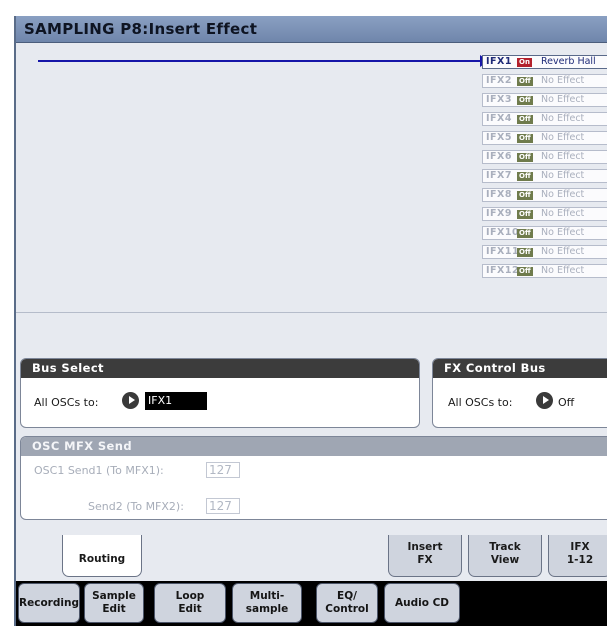  I want to click on fx-control-bus-value: Off, so click(566, 402).